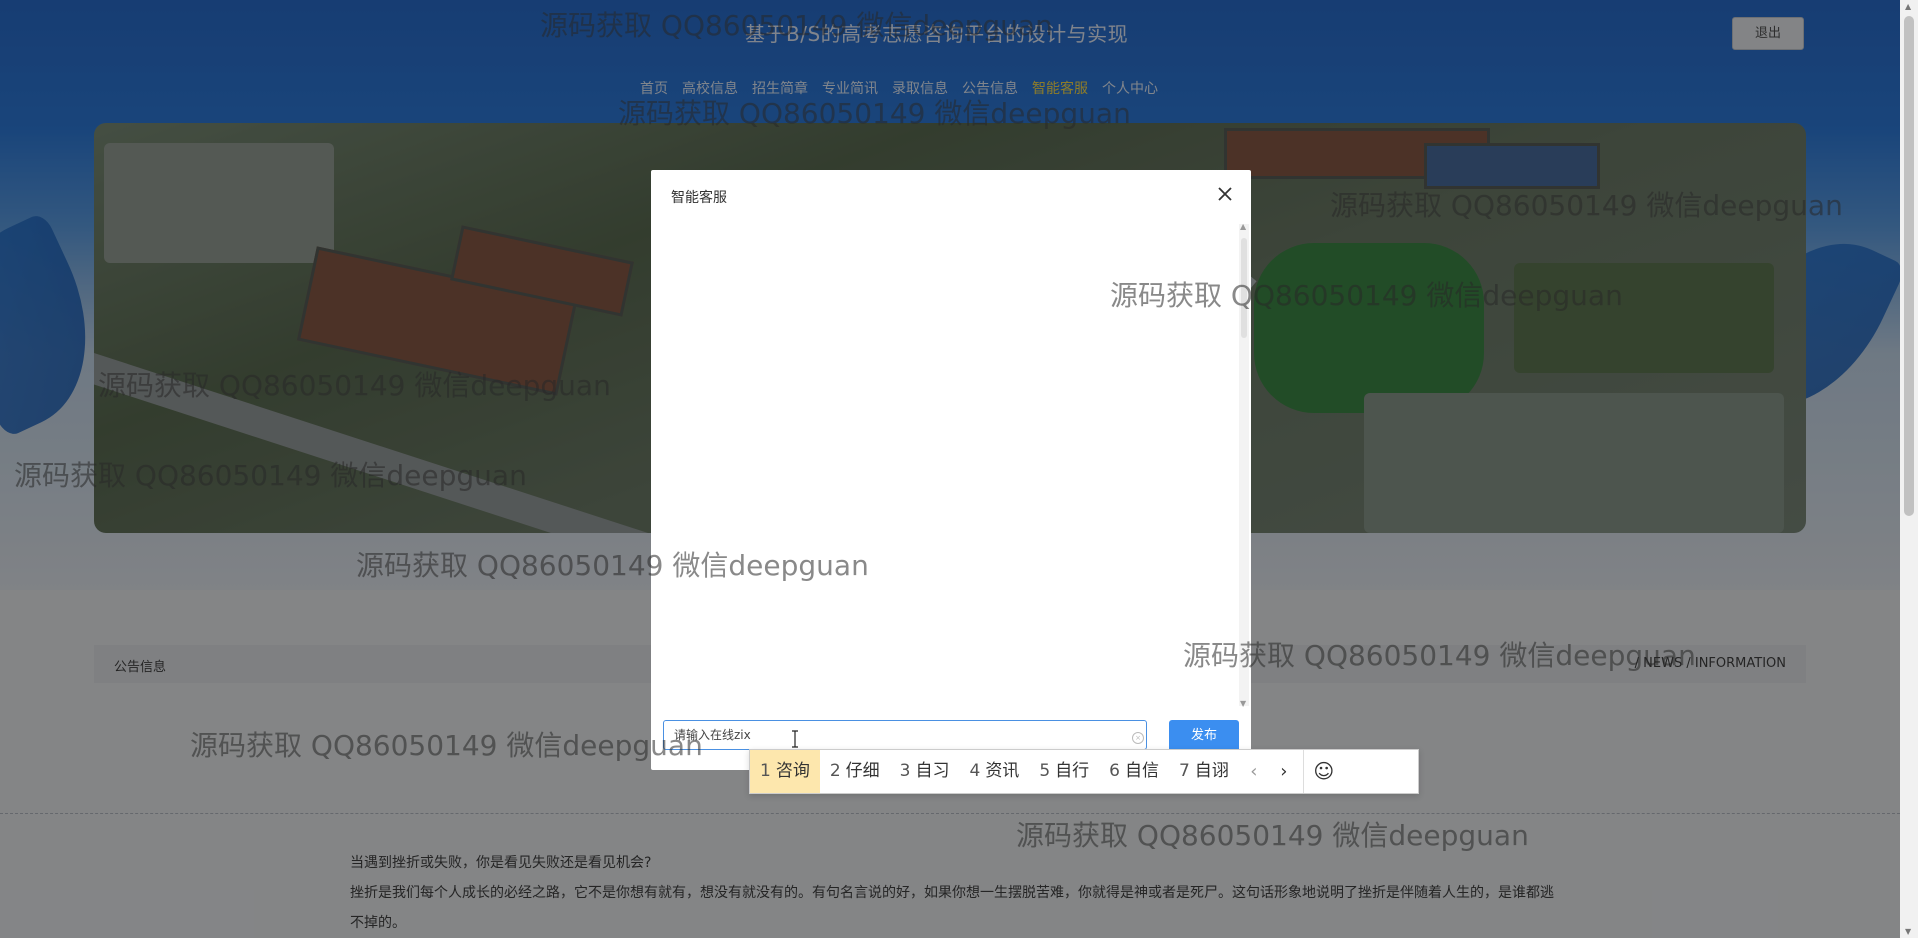 This screenshot has height=938, width=1918. I want to click on ime-candidate-4: 4 资讯, so click(994, 771).